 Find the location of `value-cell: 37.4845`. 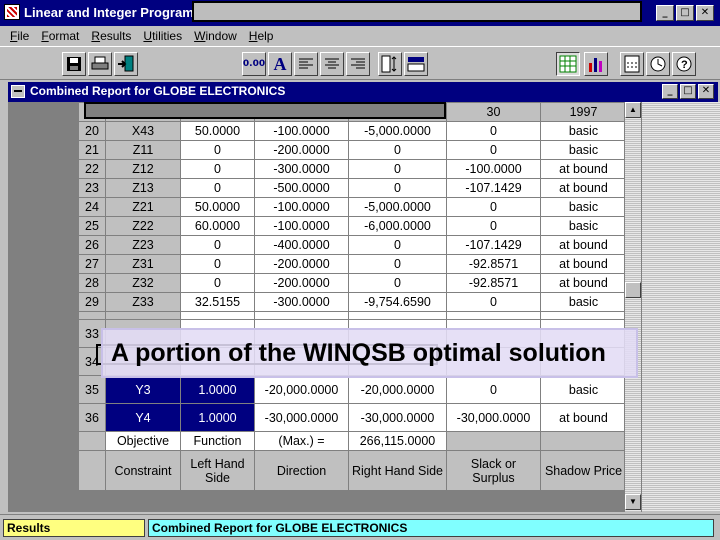

value-cell: 37.4845 is located at coordinates (217, 315).